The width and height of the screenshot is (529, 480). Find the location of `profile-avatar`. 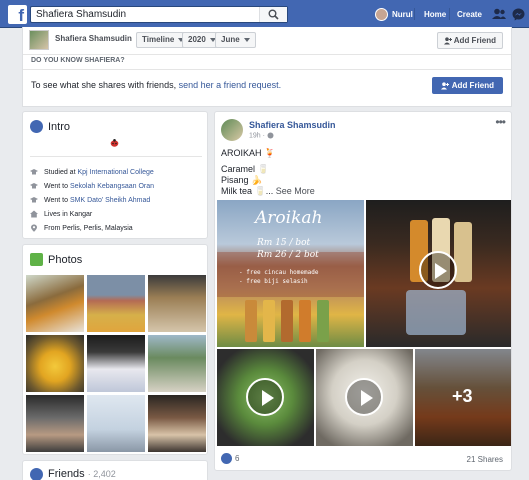

profile-avatar is located at coordinates (39, 40).